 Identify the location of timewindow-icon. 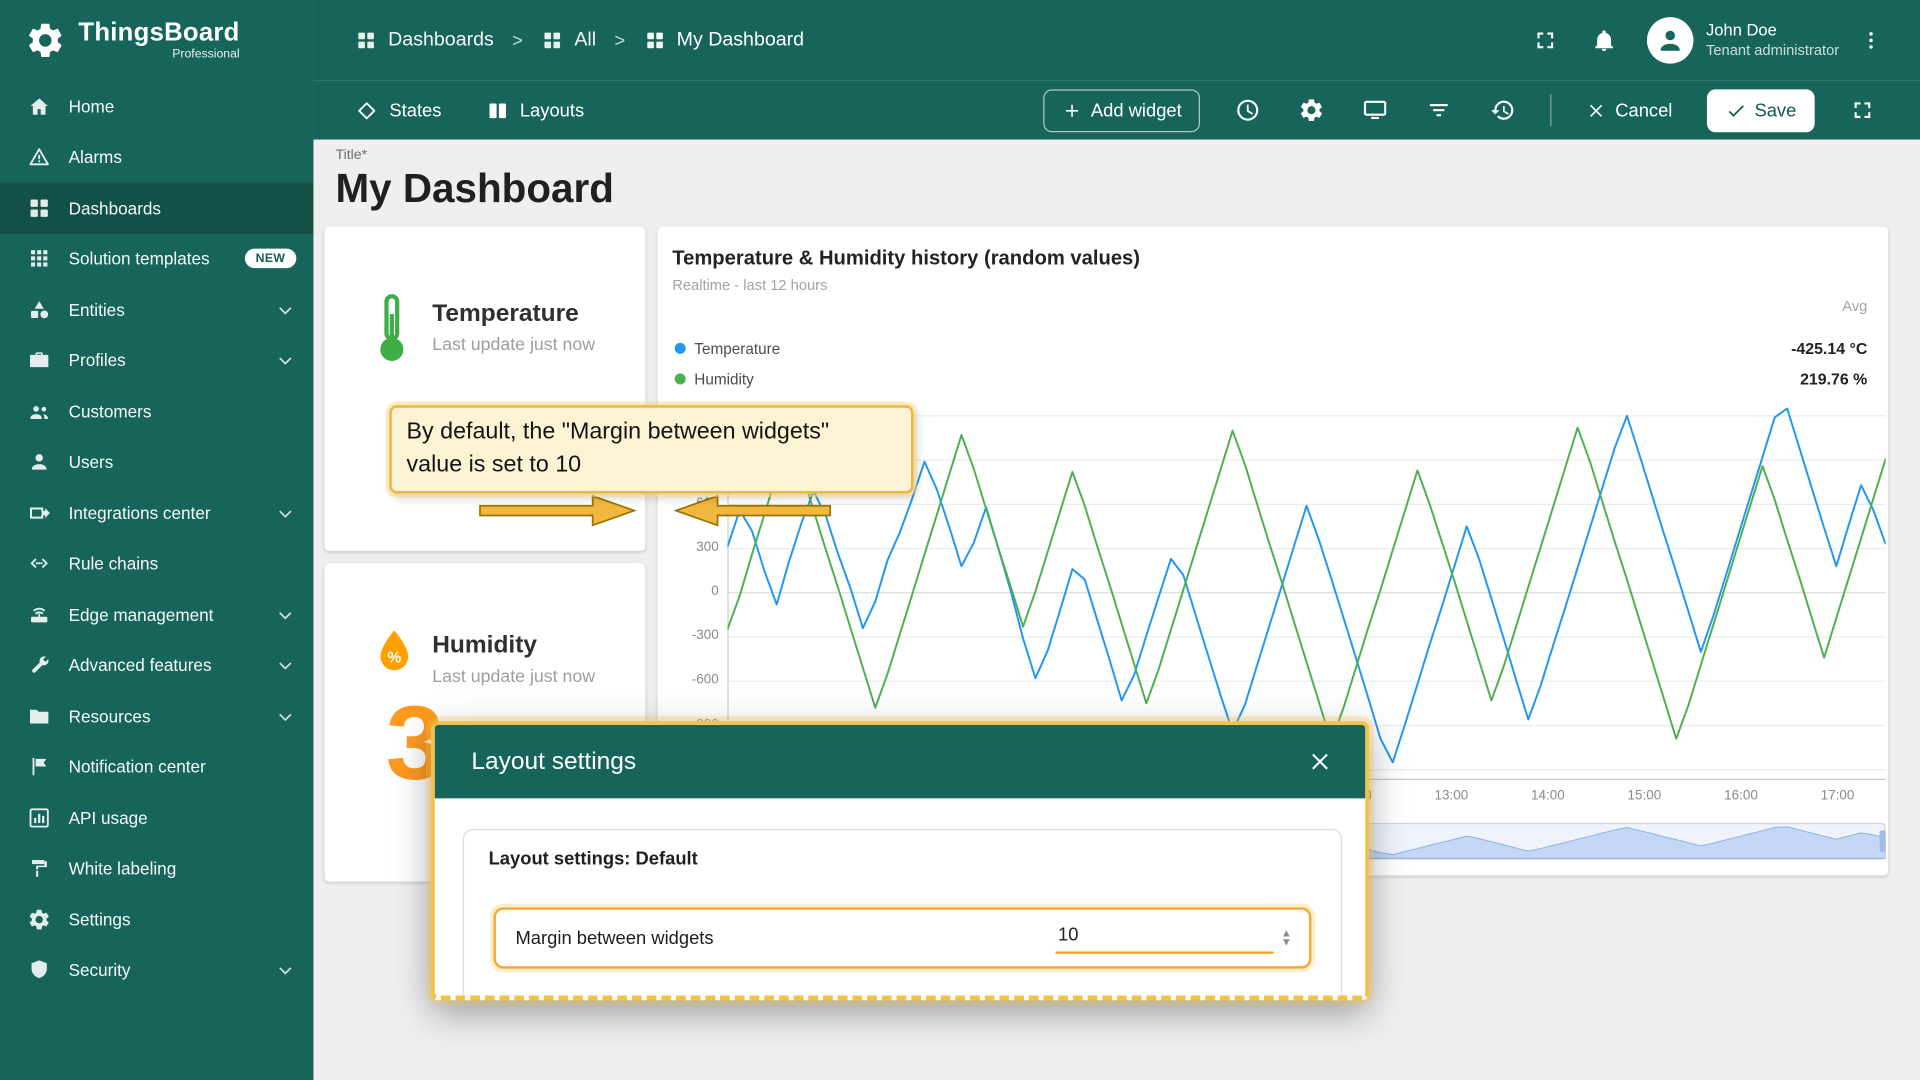
(1247, 110).